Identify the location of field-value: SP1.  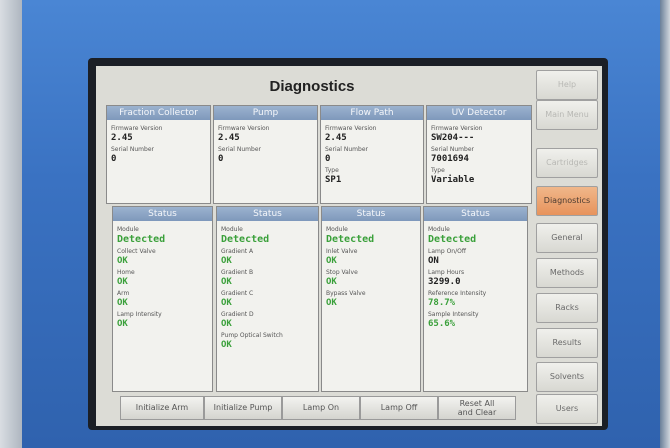
(333, 180).